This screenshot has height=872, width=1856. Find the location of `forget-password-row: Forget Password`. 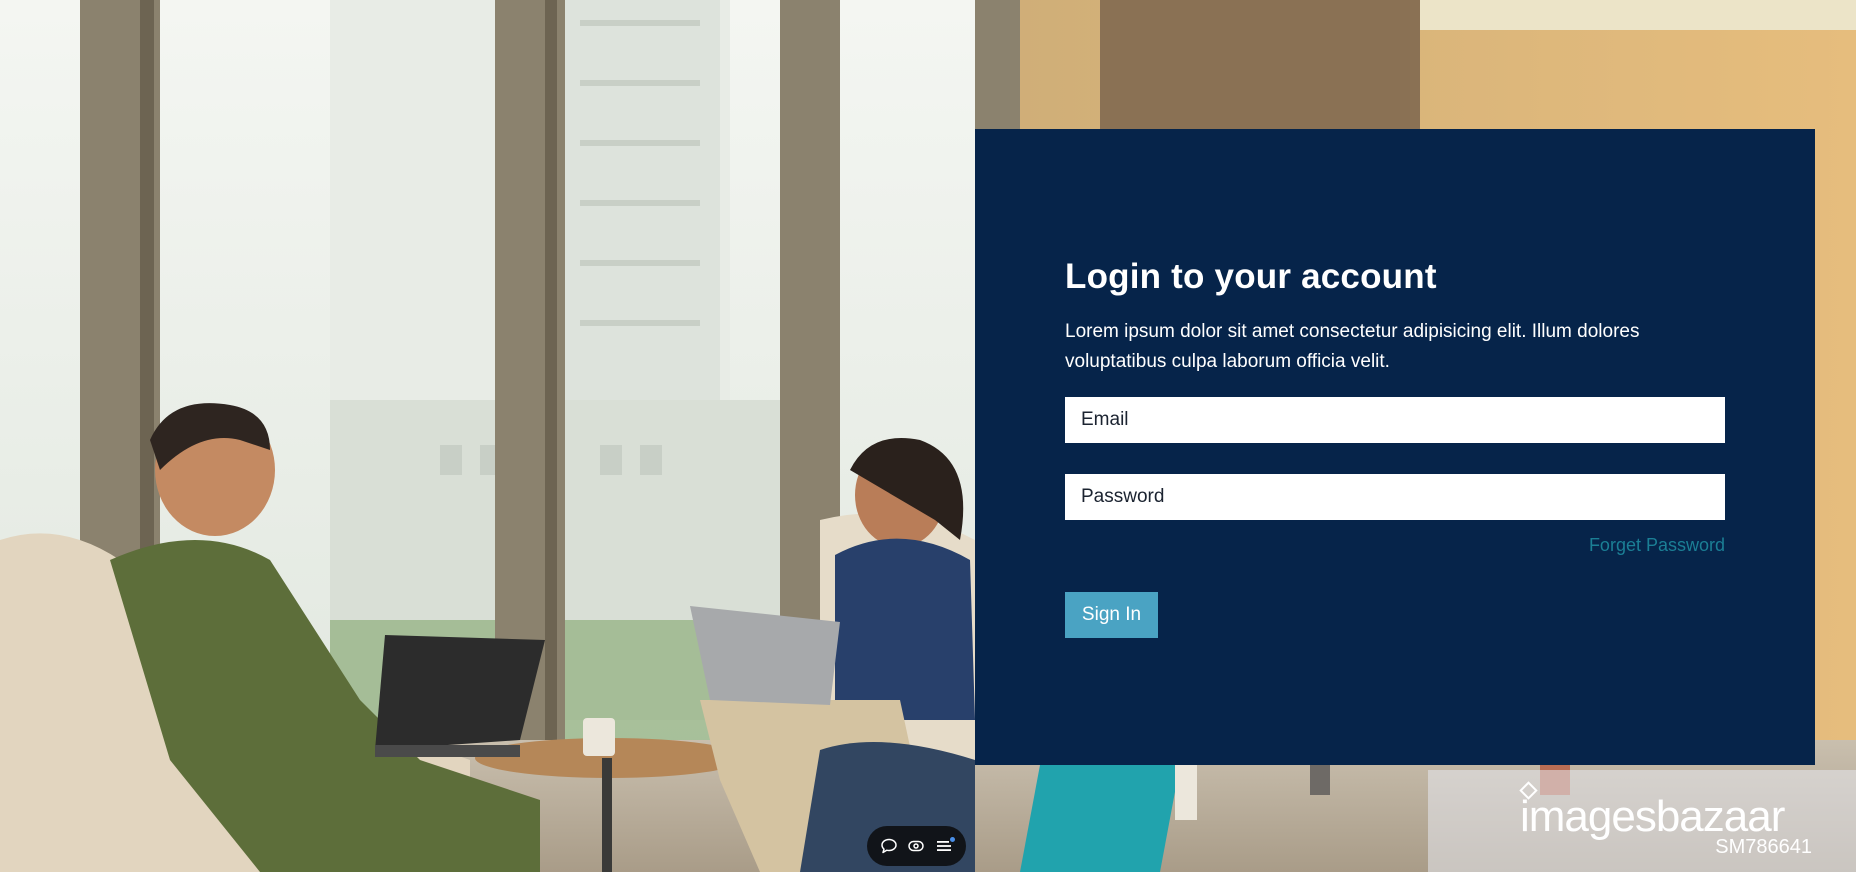

forget-password-row: Forget Password is located at coordinates (1395, 547).